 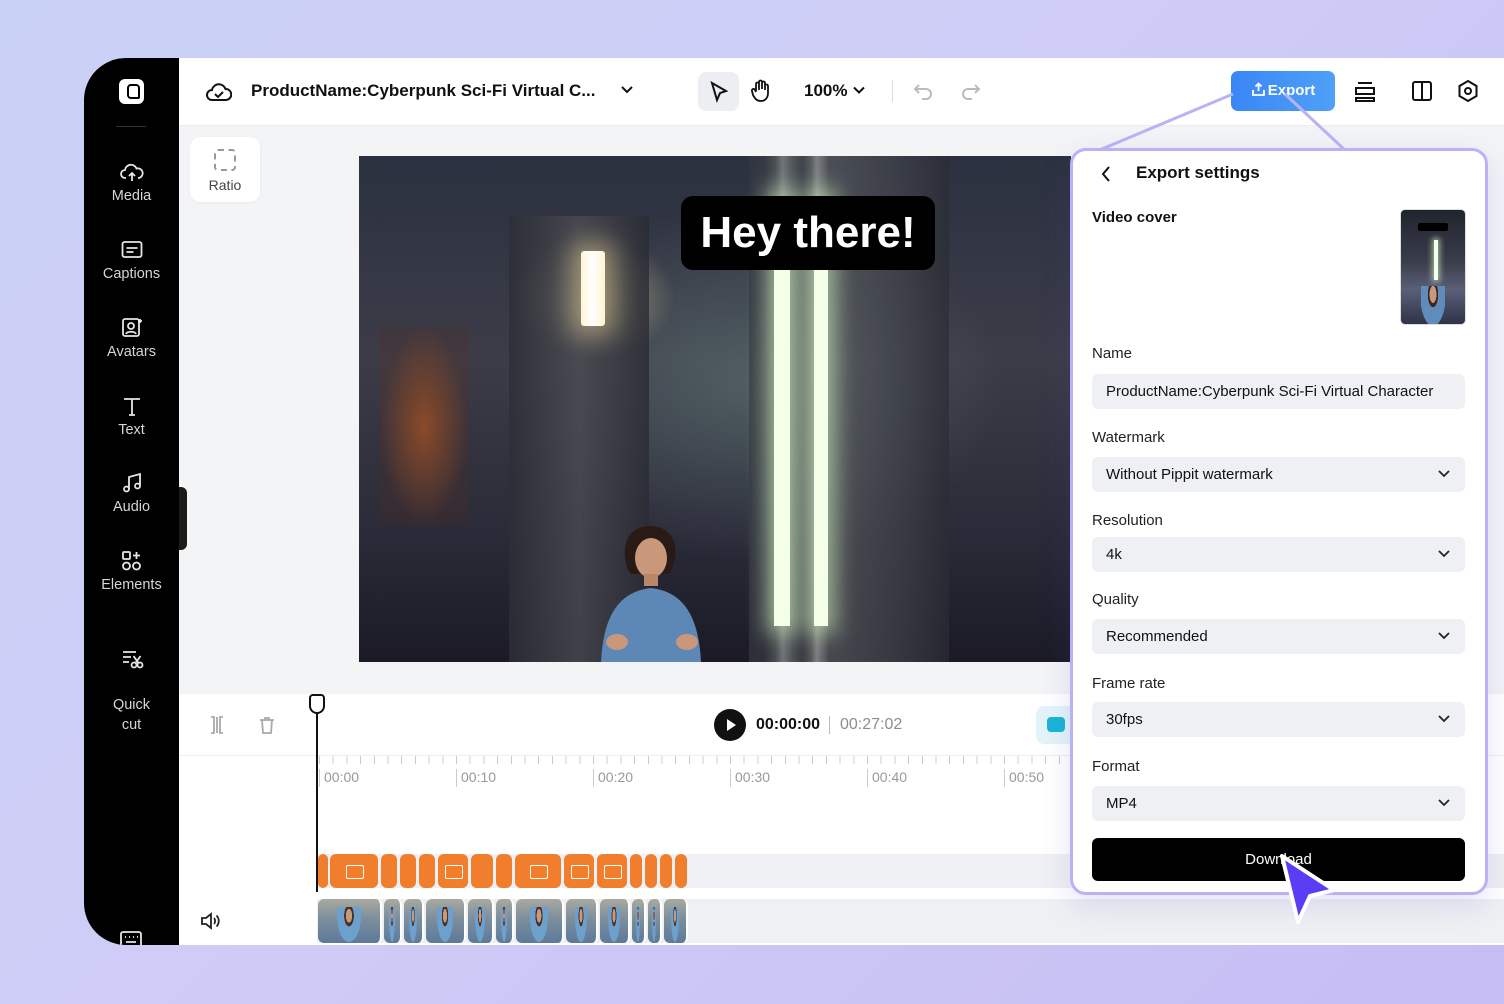 What do you see at coordinates (131, 327) in the screenshot?
I see `avatar-icon` at bounding box center [131, 327].